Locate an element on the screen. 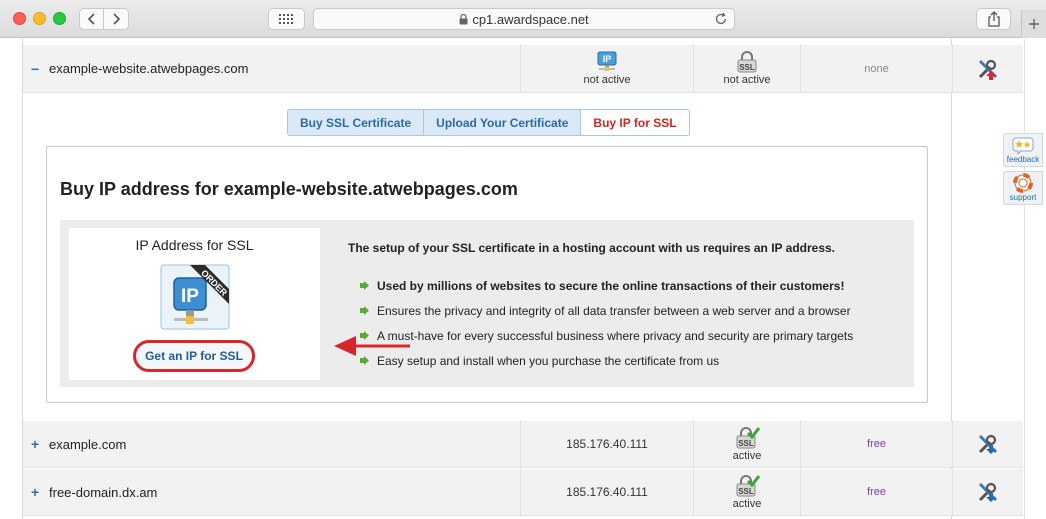 The height and width of the screenshot is (519, 1046). url-text: cp1.awardspace.net is located at coordinates (530, 19).